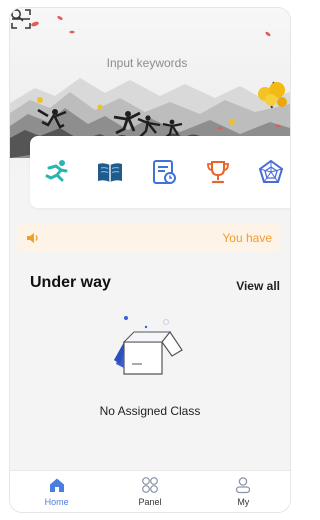  Describe the element at coordinates (150, 502) in the screenshot. I see `nav-label-panel: Panel` at that location.